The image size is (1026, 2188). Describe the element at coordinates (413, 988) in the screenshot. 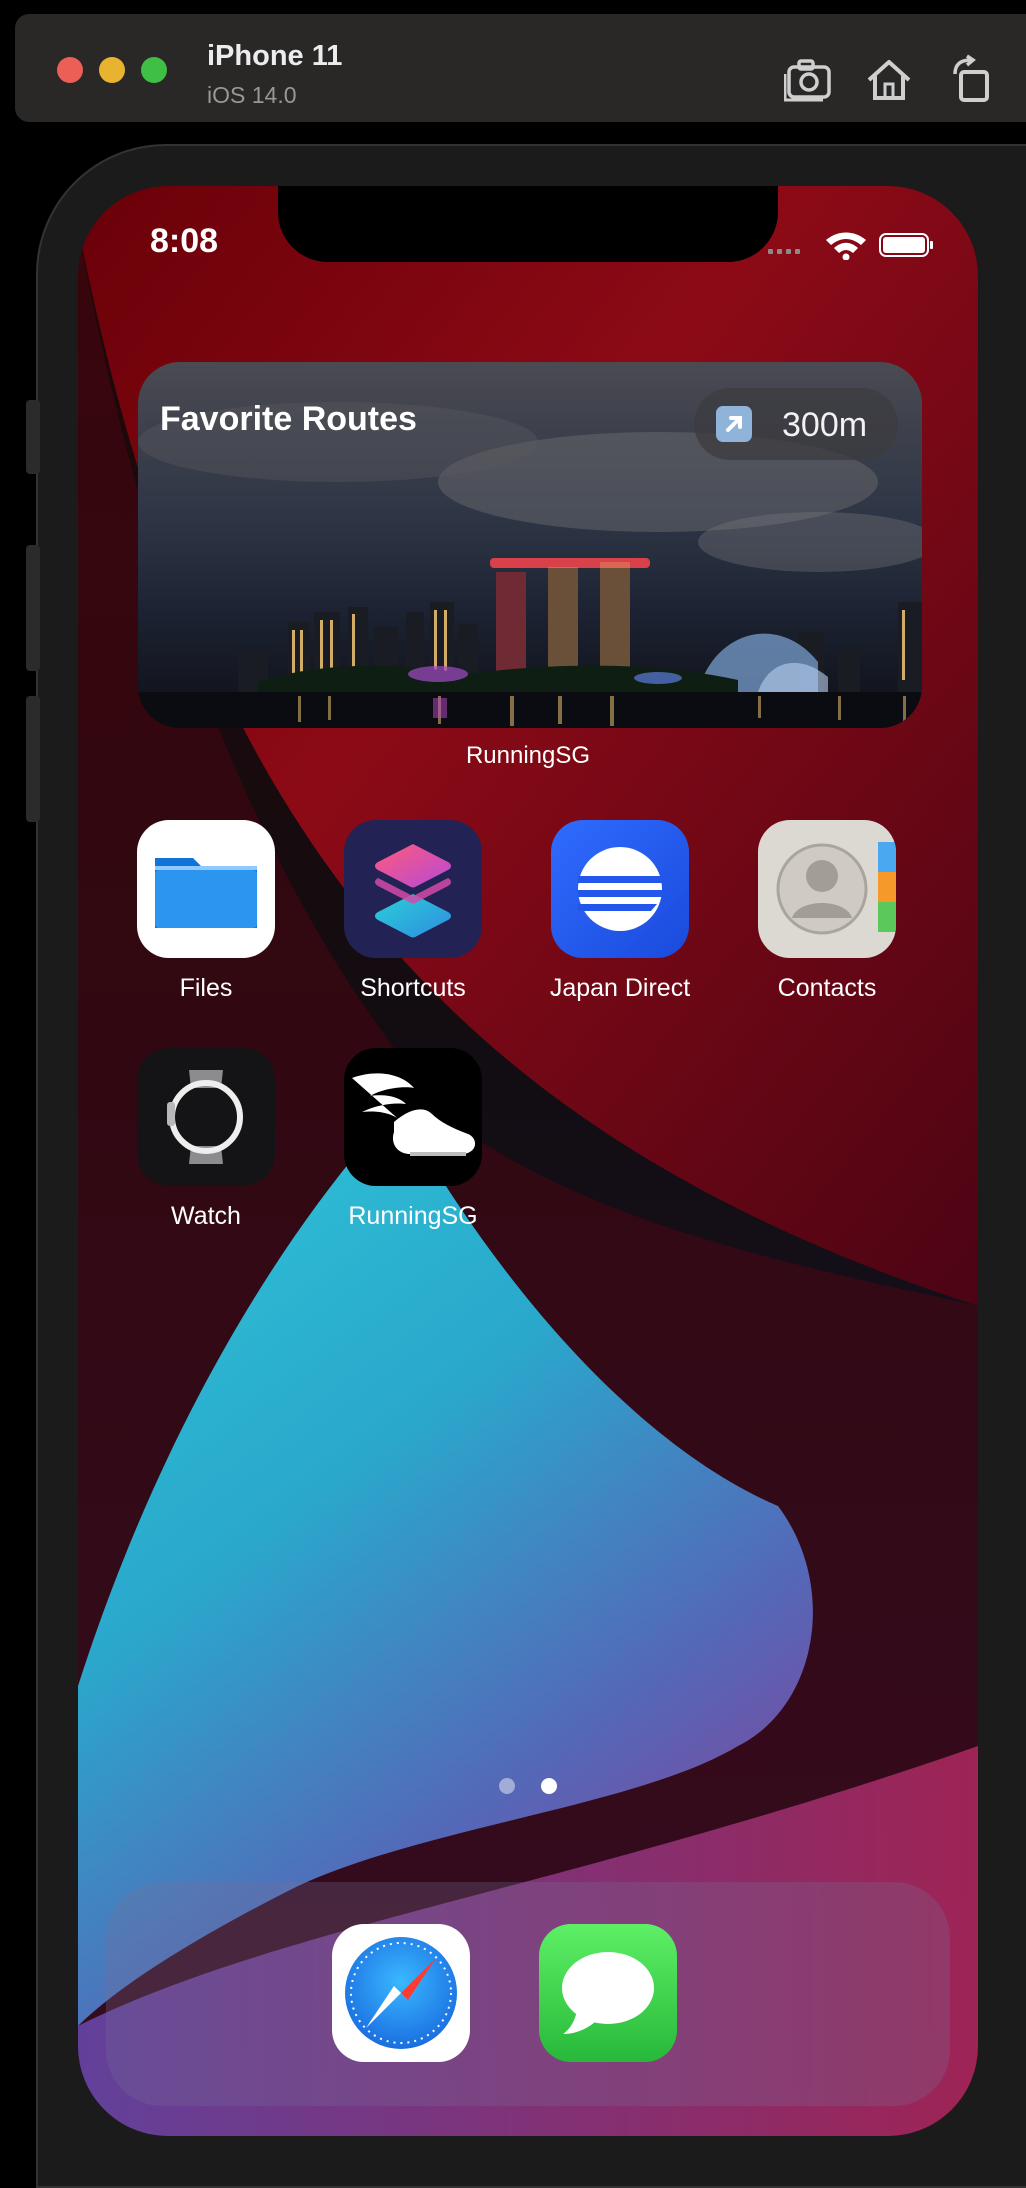

I see `app-label: Shortcuts` at that location.